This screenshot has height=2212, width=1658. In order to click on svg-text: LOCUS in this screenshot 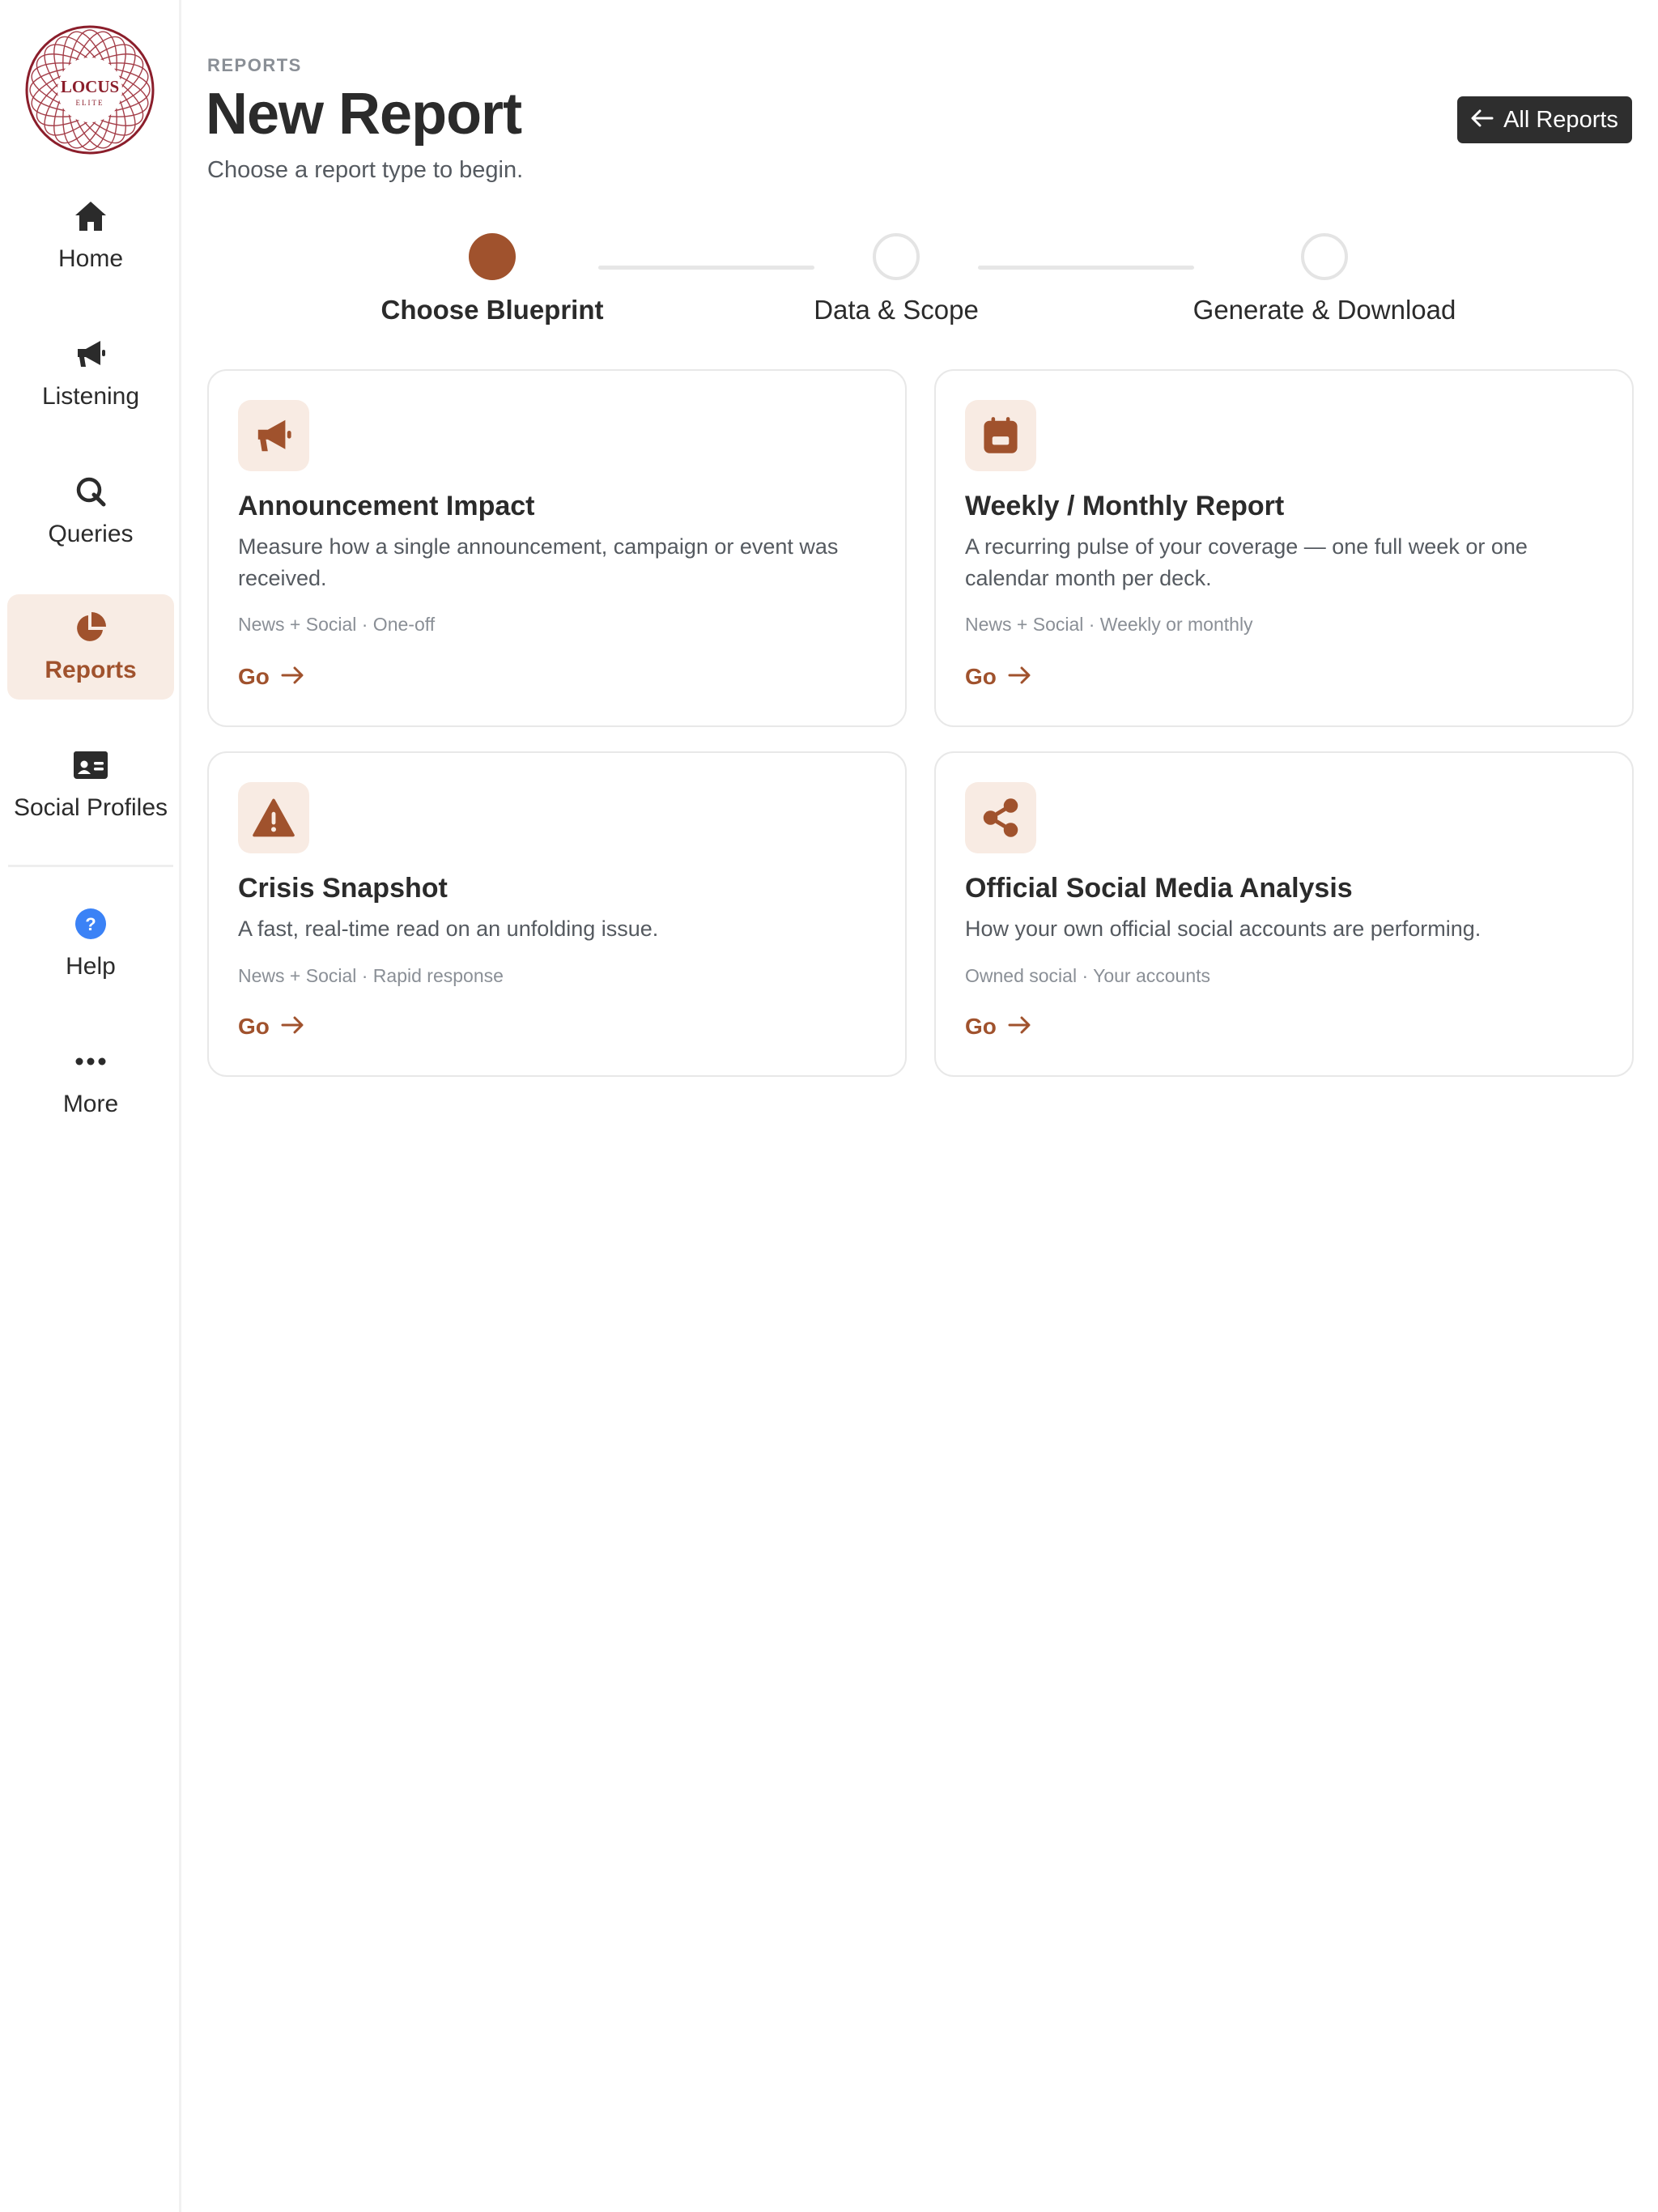, I will do `click(90, 87)`.